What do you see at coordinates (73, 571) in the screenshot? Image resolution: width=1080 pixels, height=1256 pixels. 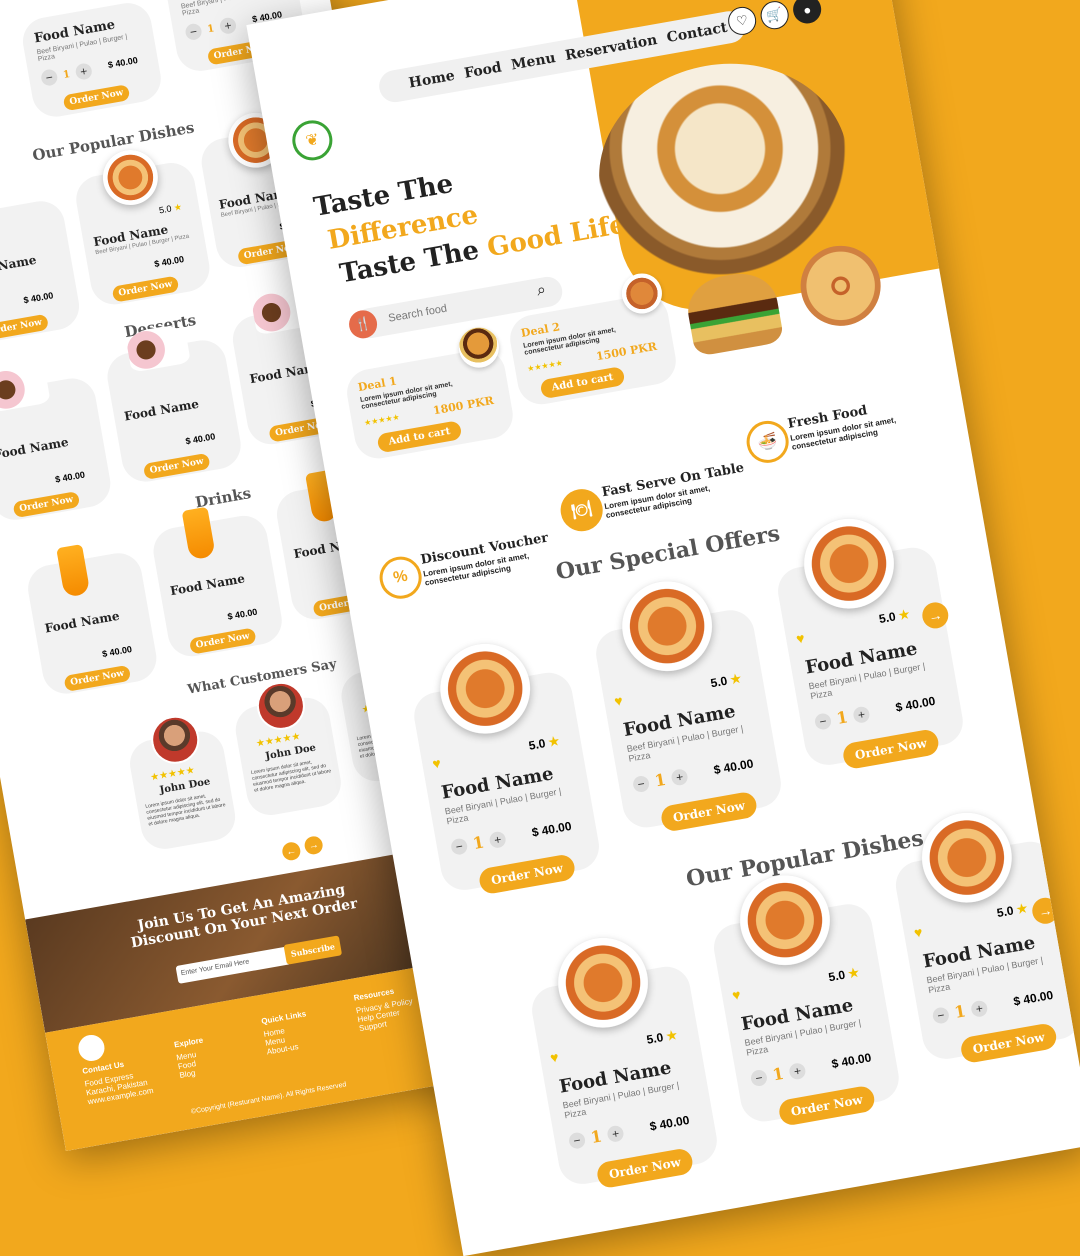 I see `drink-image` at bounding box center [73, 571].